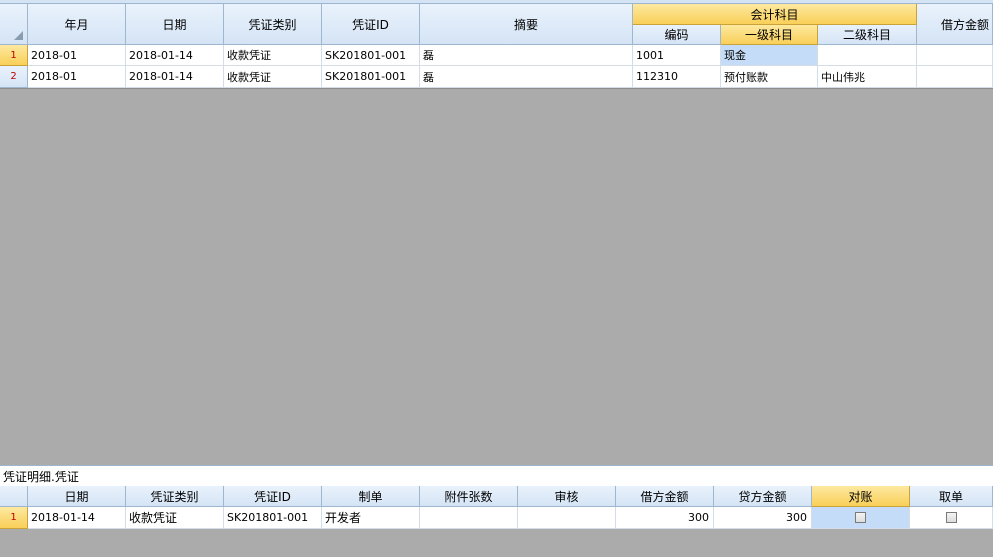  Describe the element at coordinates (665, 496) in the screenshot. I see `detail-col-header-debit: 借方金额` at that location.